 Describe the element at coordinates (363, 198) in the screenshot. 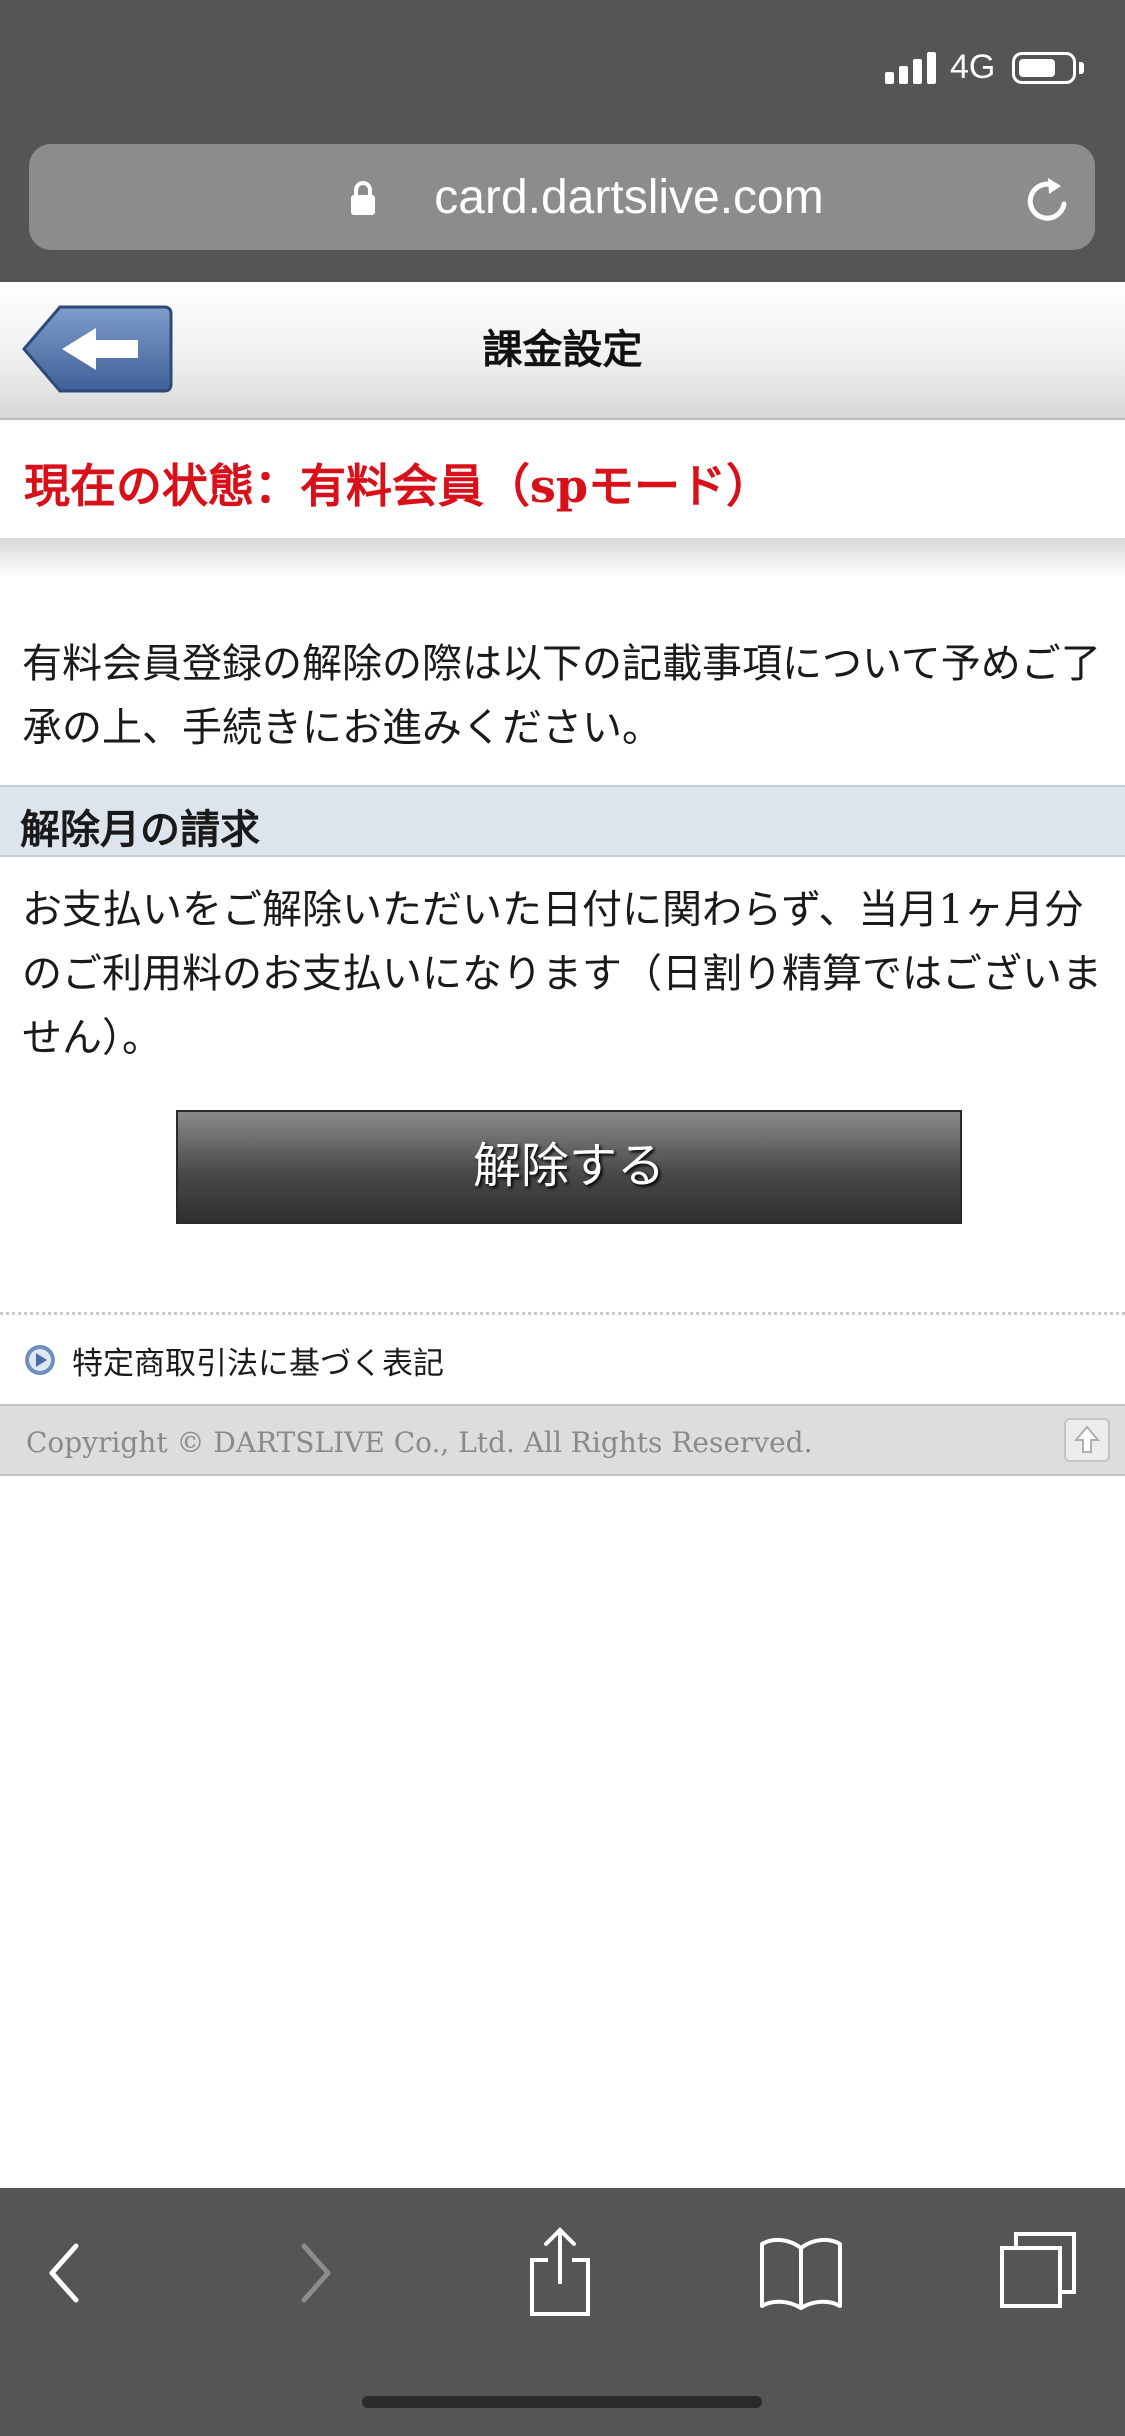

I see `lock-icon` at that location.